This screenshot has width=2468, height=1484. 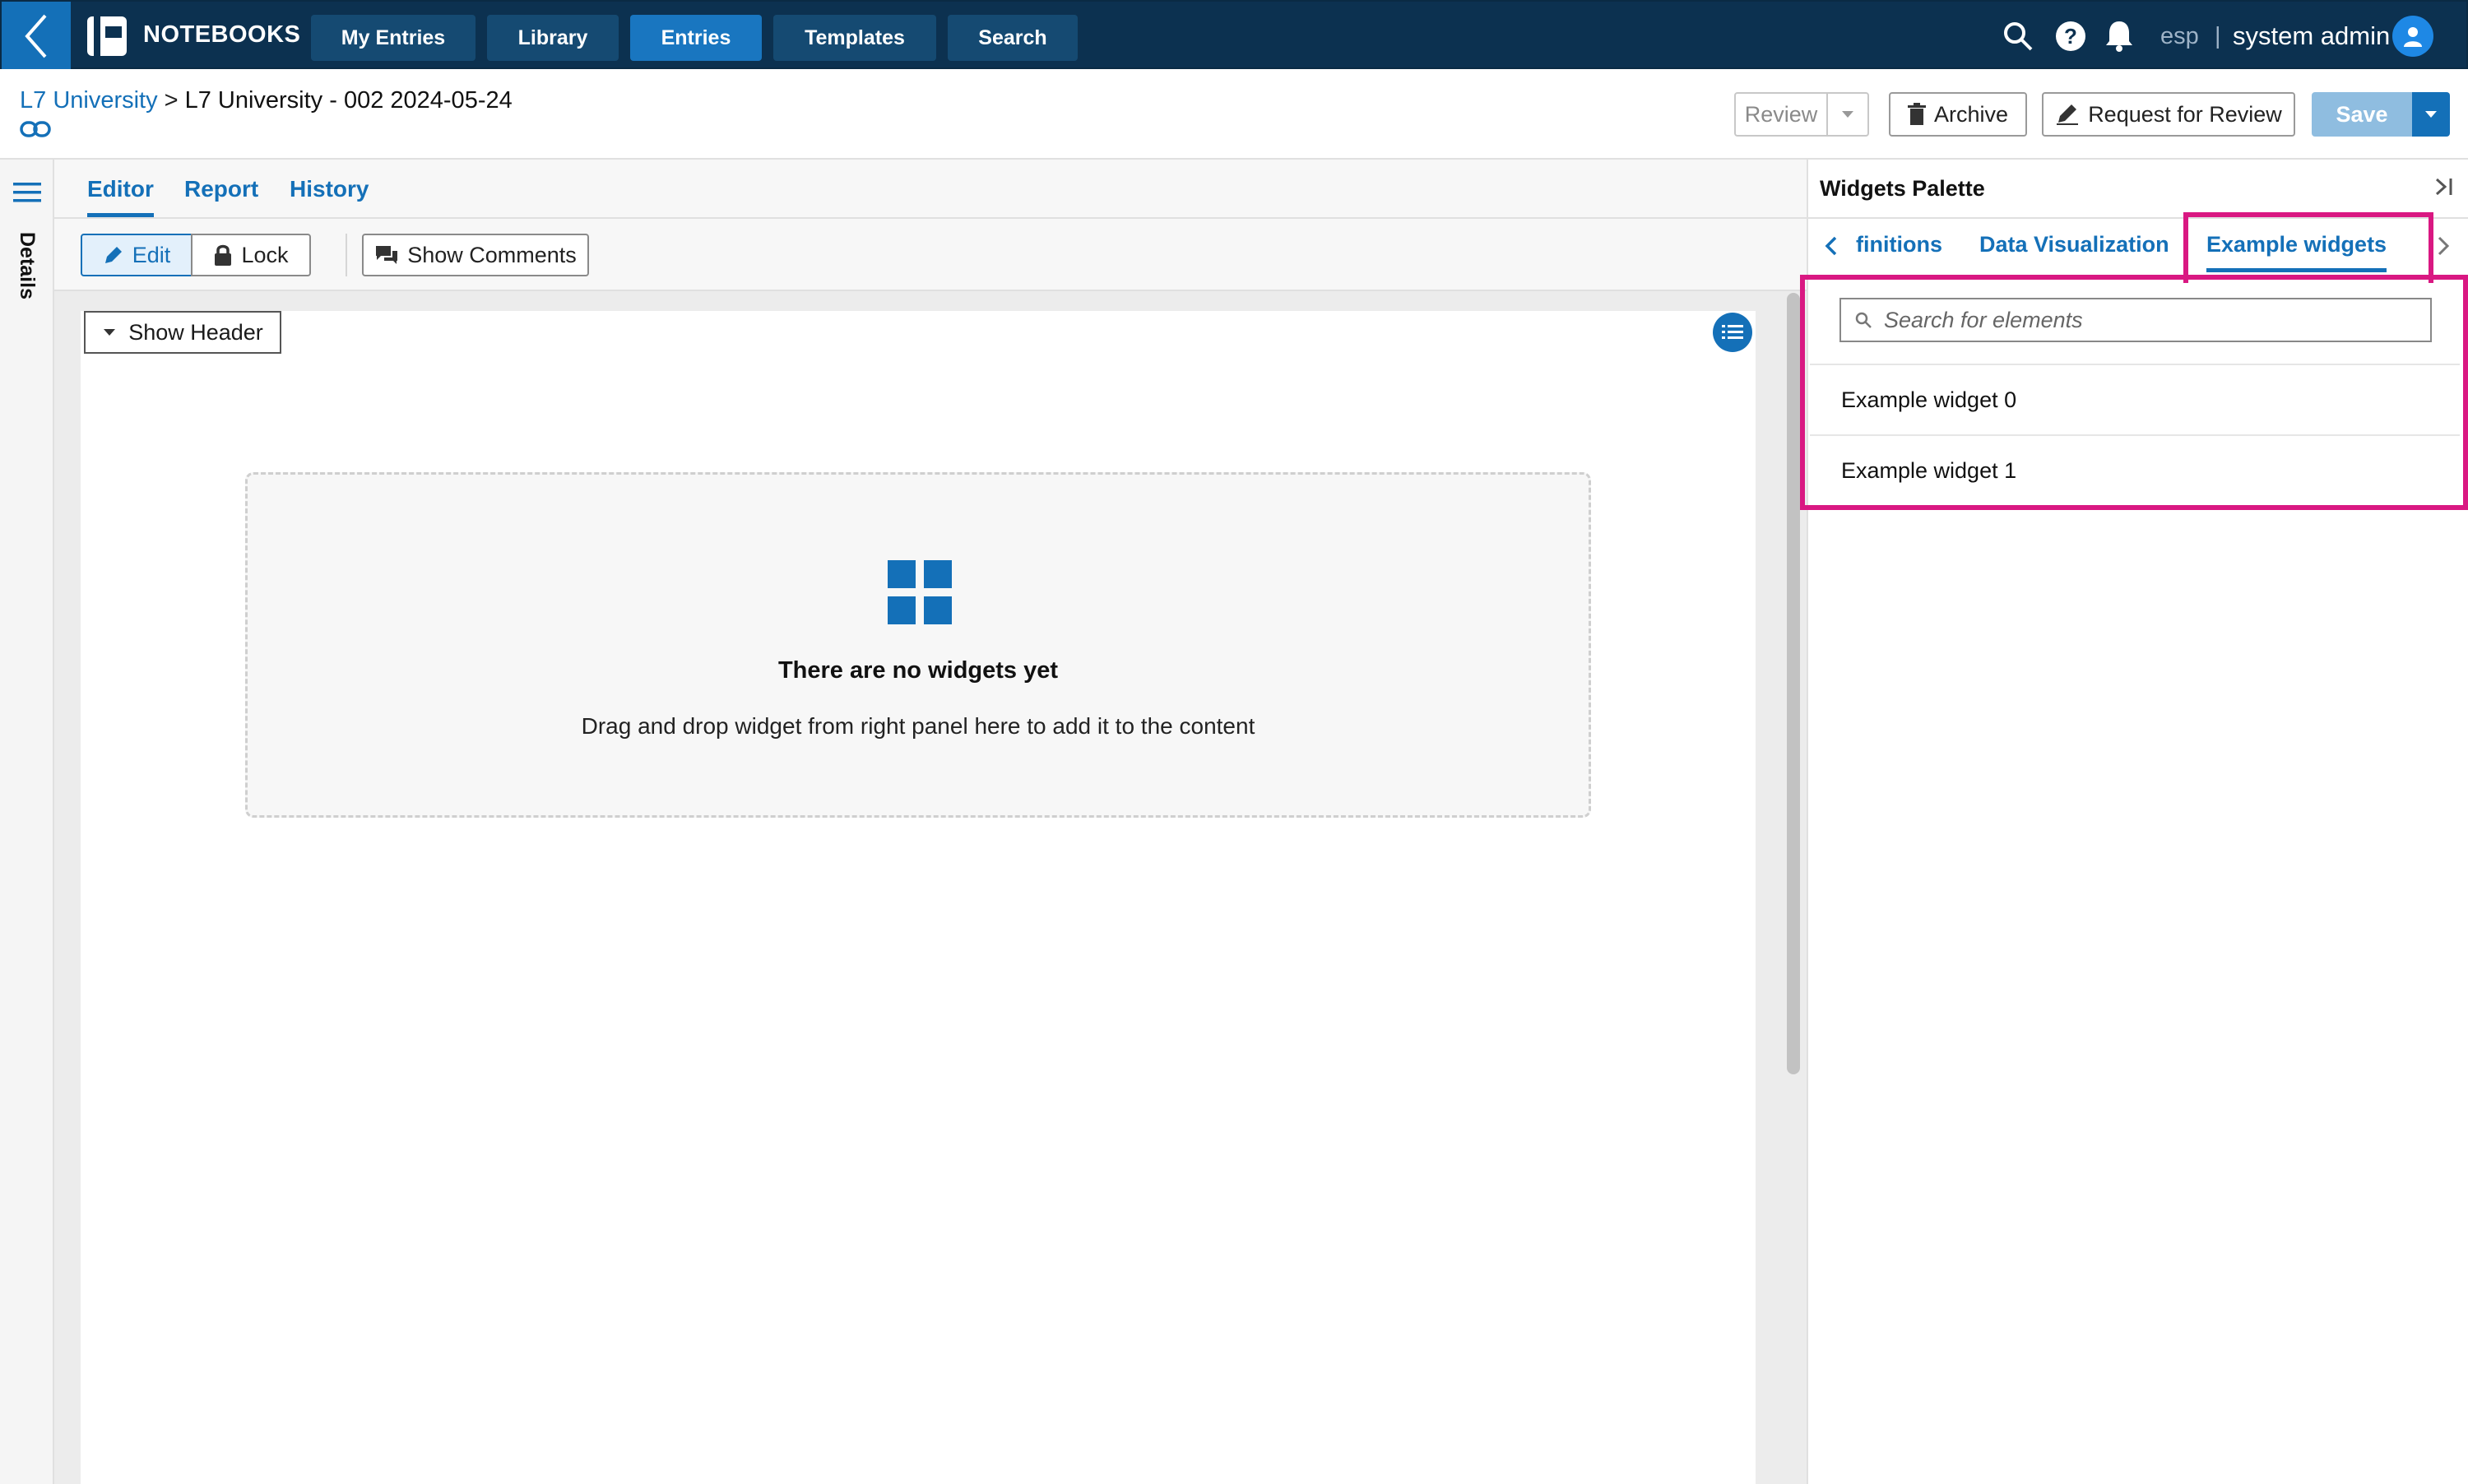 I want to click on comments-icon, so click(x=387, y=255).